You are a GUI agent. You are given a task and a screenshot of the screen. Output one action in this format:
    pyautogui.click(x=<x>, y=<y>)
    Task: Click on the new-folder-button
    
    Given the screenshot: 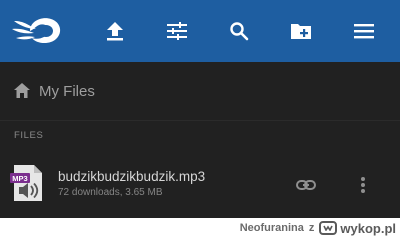 What is the action you would take?
    pyautogui.click(x=301, y=31)
    